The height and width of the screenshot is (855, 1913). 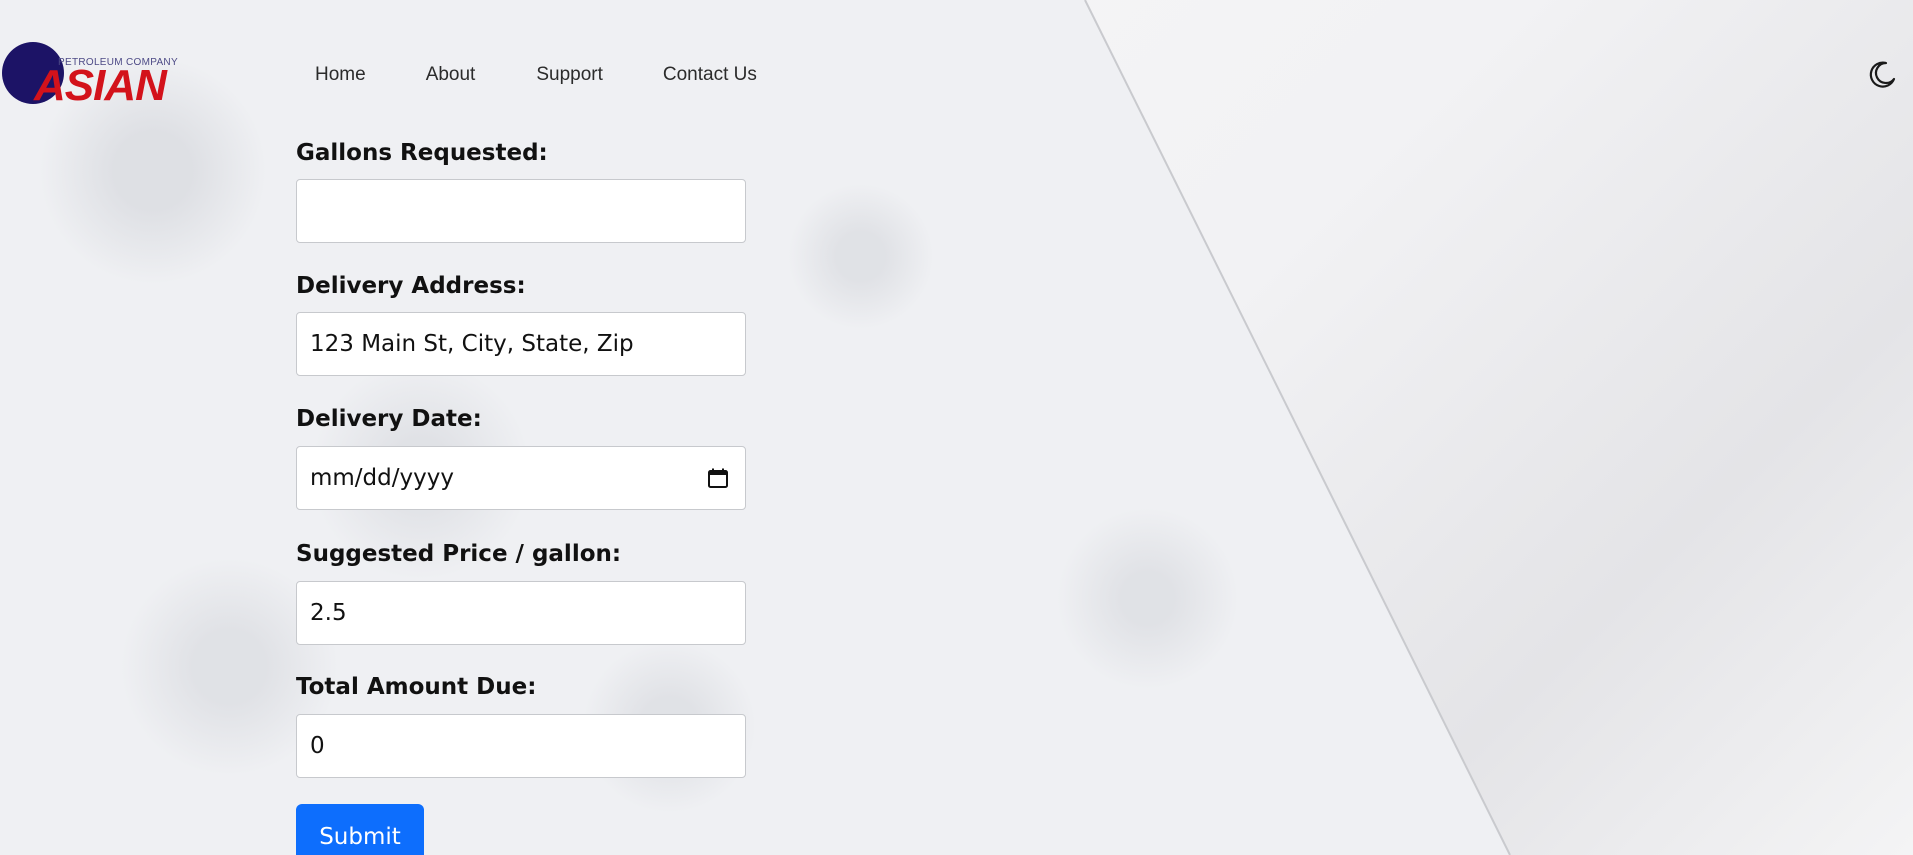 I want to click on moon-icon, so click(x=1882, y=74).